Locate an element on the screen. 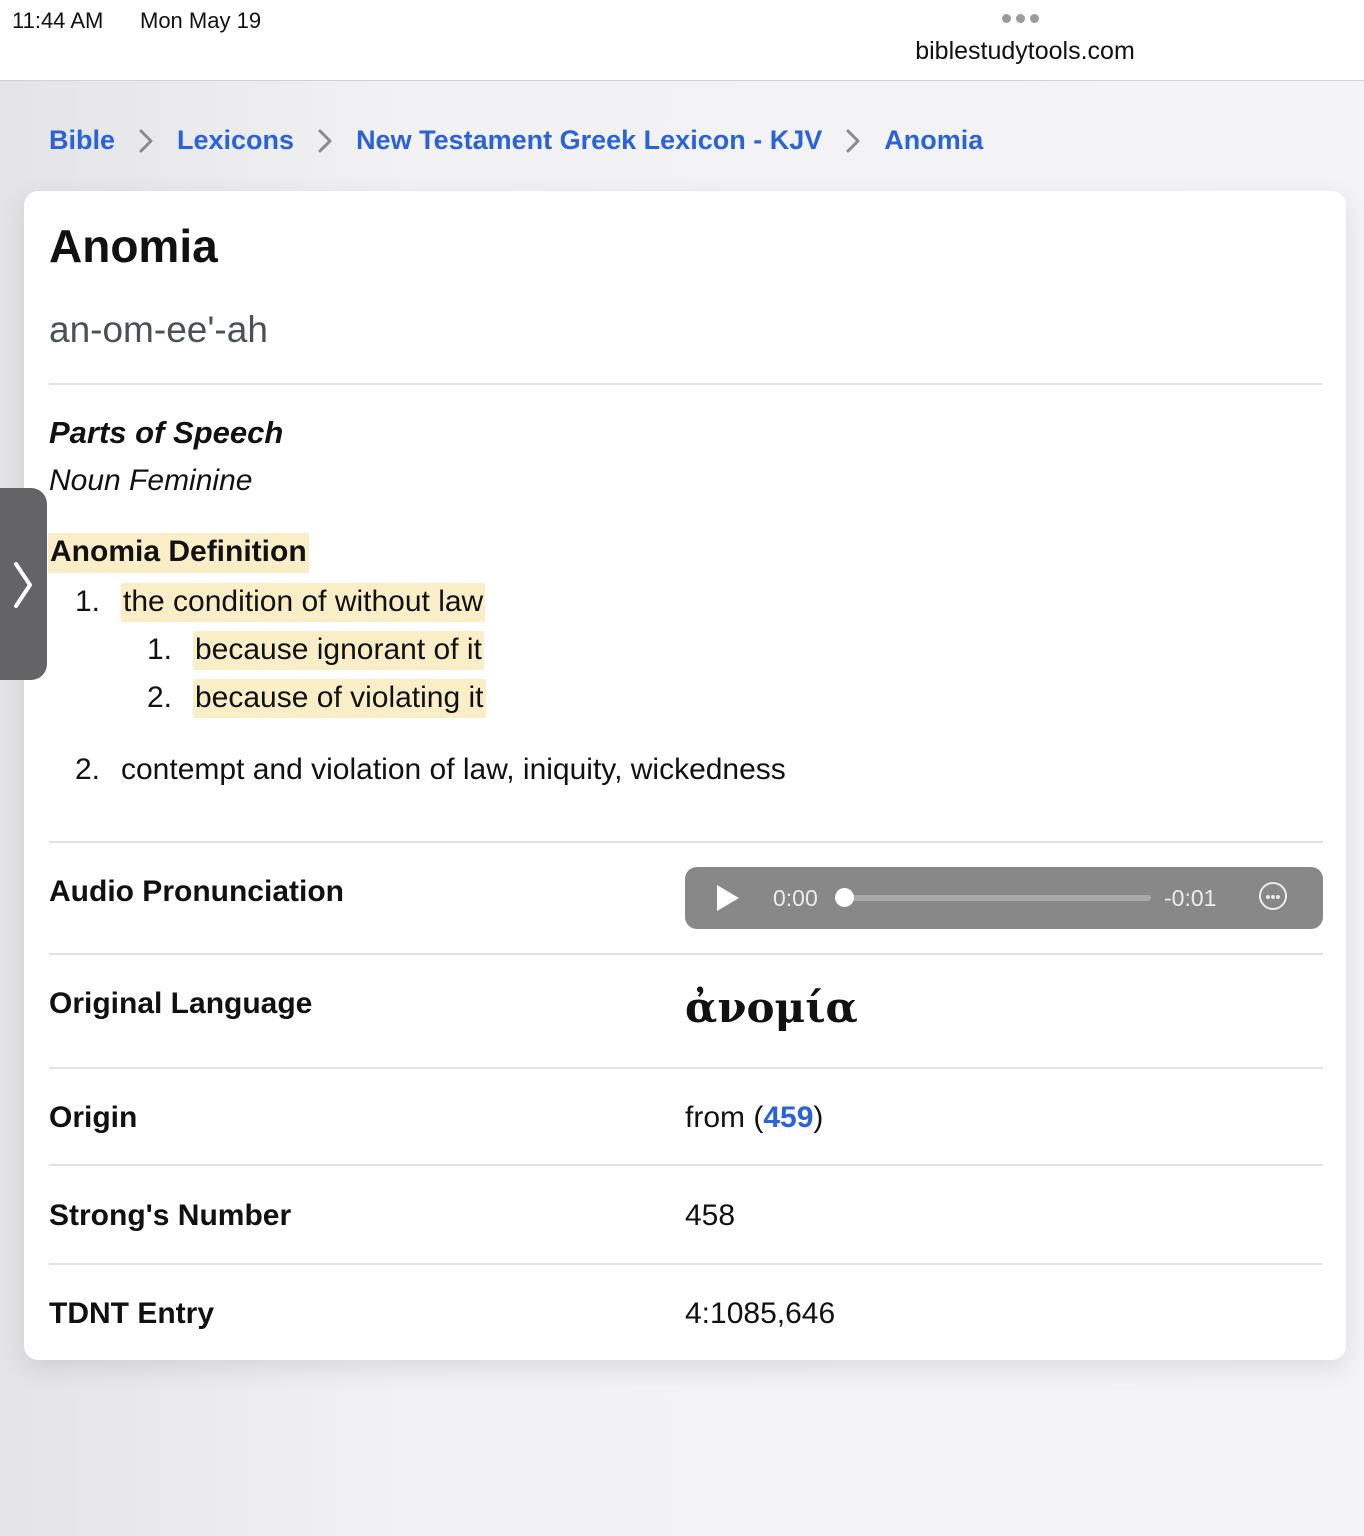 The width and height of the screenshot is (1364, 1536). entry-title: Anomia is located at coordinates (133, 246).